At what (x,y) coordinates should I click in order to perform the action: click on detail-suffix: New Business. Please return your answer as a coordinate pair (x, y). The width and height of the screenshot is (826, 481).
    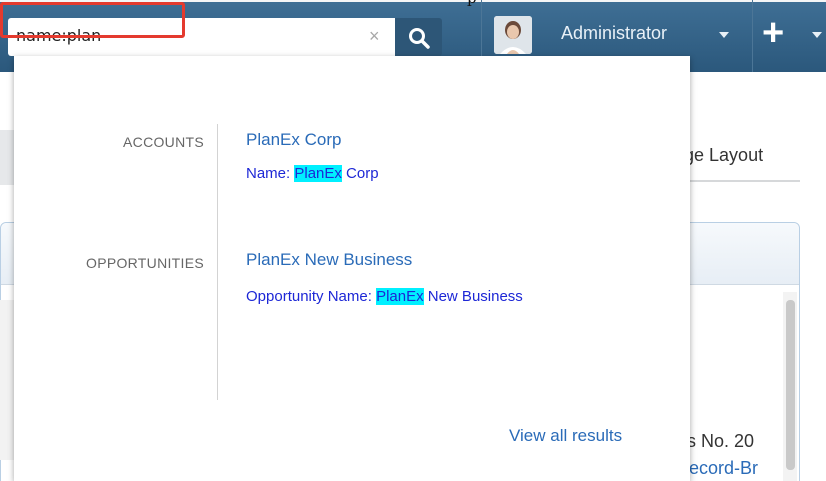
    Looking at the image, I should click on (473, 296).